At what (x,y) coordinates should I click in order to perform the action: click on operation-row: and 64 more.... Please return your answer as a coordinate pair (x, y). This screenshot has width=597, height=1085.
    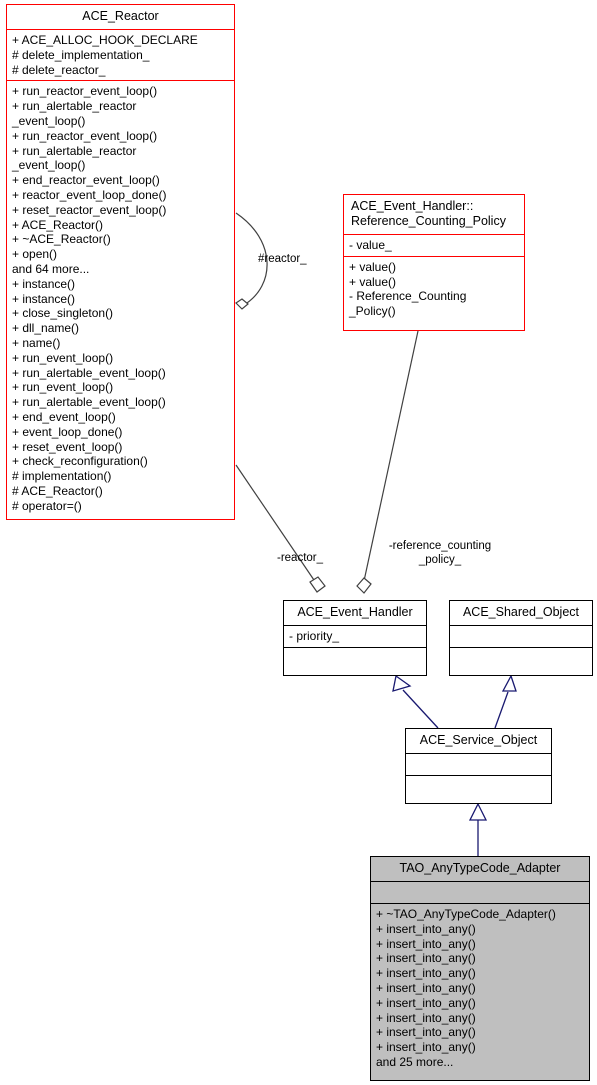
    Looking at the image, I should click on (51, 268).